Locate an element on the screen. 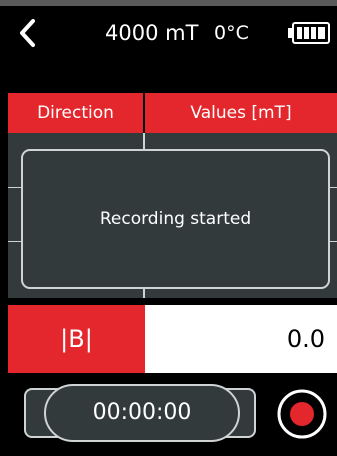 The image size is (337, 456). battery-icon is located at coordinates (309, 33).